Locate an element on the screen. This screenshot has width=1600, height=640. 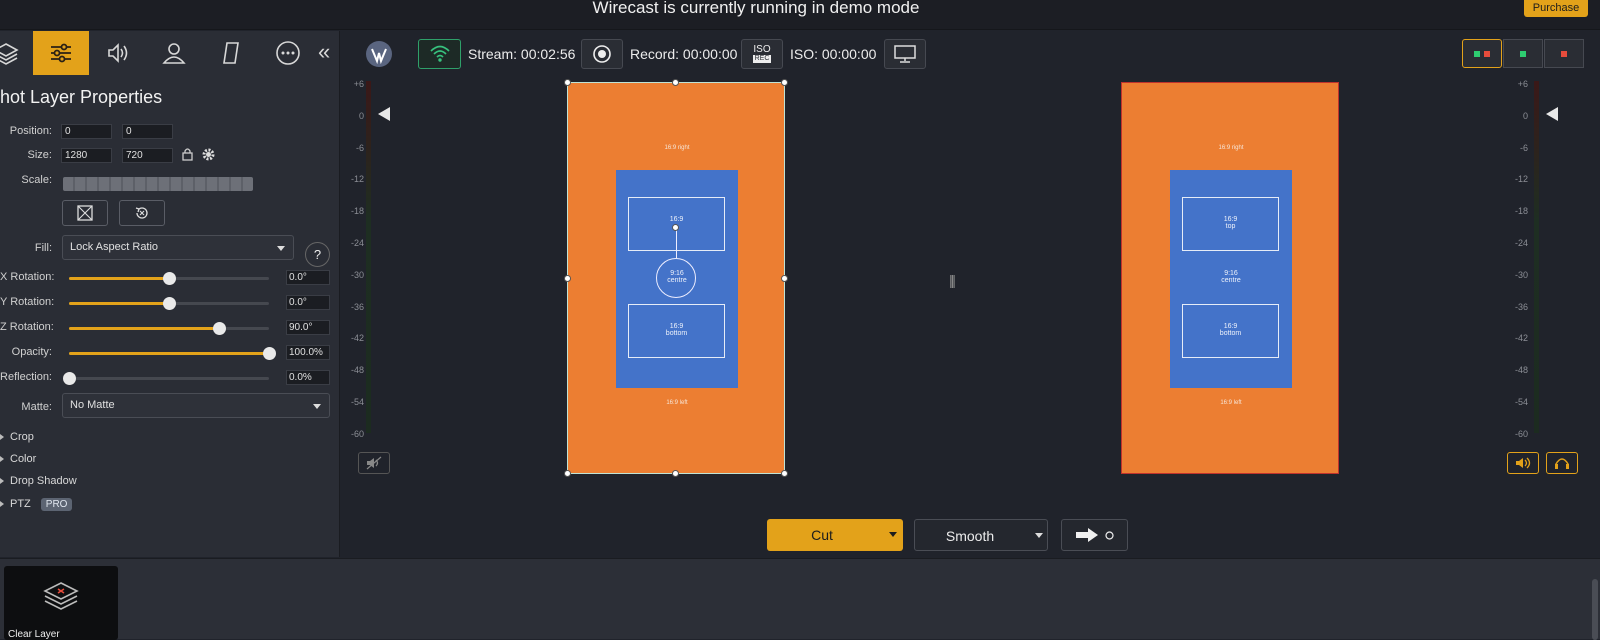
slider-value-field: 90.0° is located at coordinates (308, 327).